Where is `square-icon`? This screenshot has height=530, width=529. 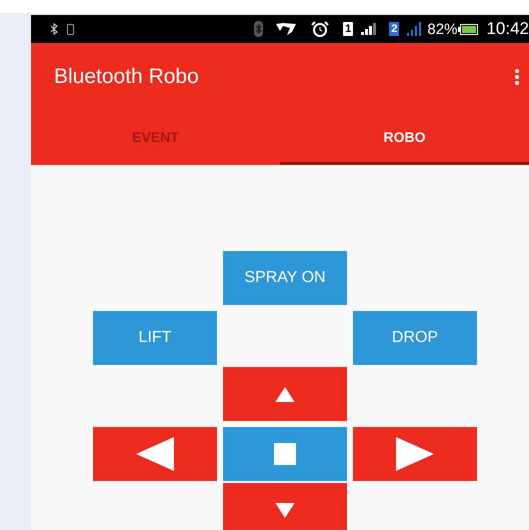
square-icon is located at coordinates (285, 454).